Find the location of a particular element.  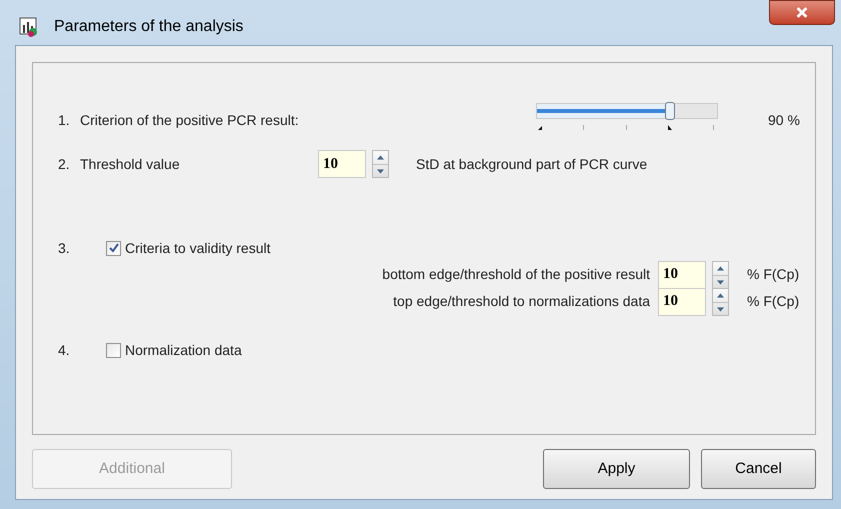

threshold-unit: StD at background part of PCR curve is located at coordinates (532, 164).